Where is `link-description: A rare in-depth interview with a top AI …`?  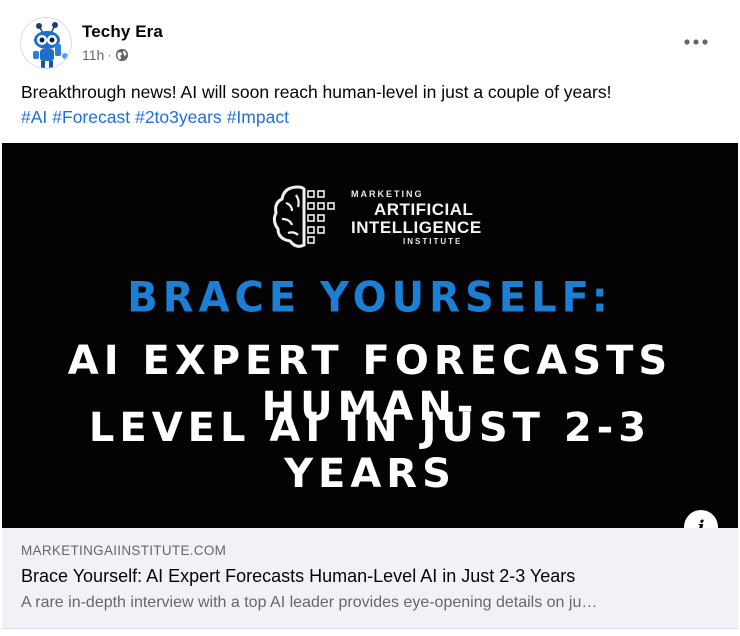
link-description: A rare in-depth interview with a top AI … is located at coordinates (309, 602).